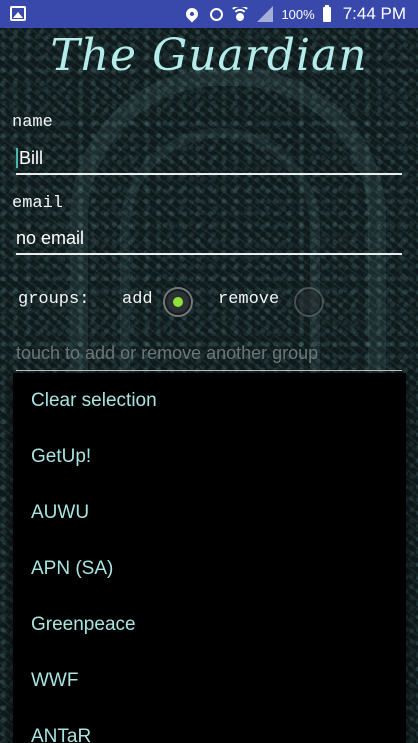 The width and height of the screenshot is (418, 743). What do you see at coordinates (192, 14) in the screenshot?
I see `location-icon` at bounding box center [192, 14].